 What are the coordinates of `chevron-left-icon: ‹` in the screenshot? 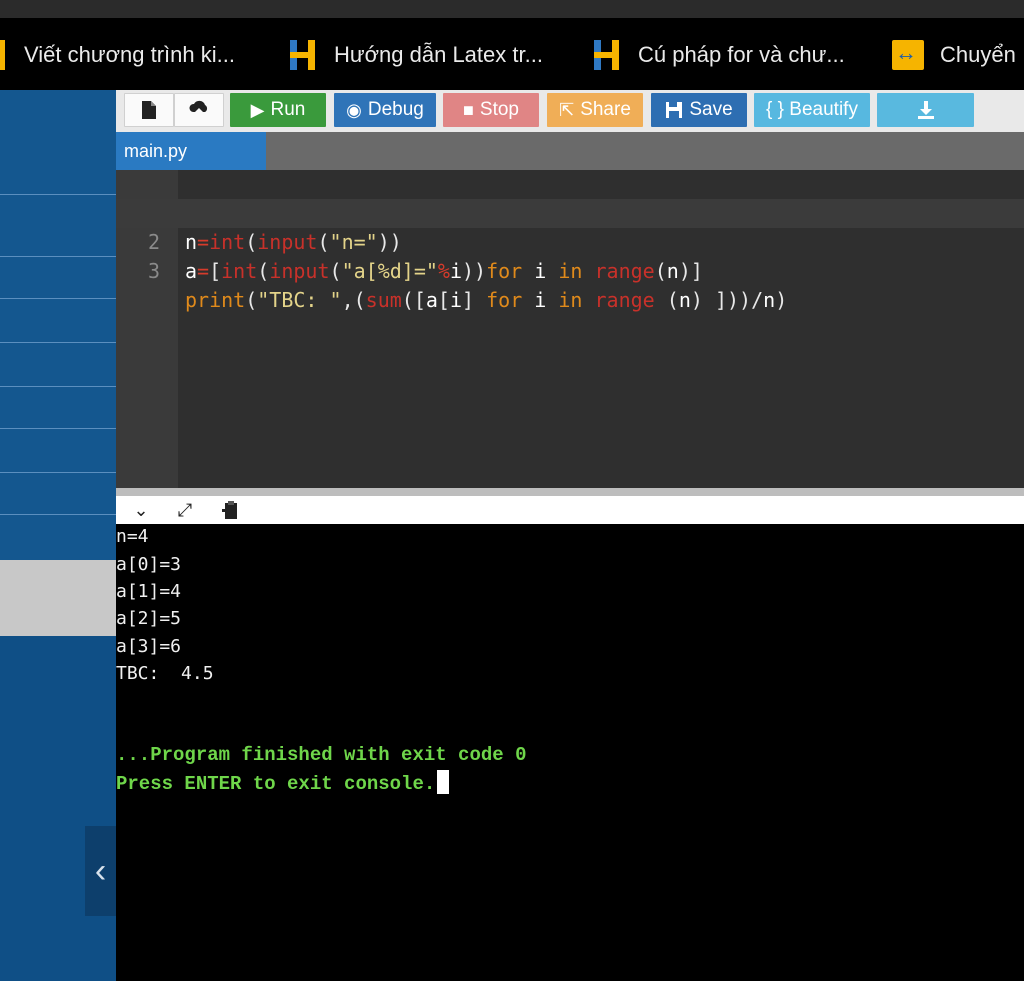 It's located at (100, 870).